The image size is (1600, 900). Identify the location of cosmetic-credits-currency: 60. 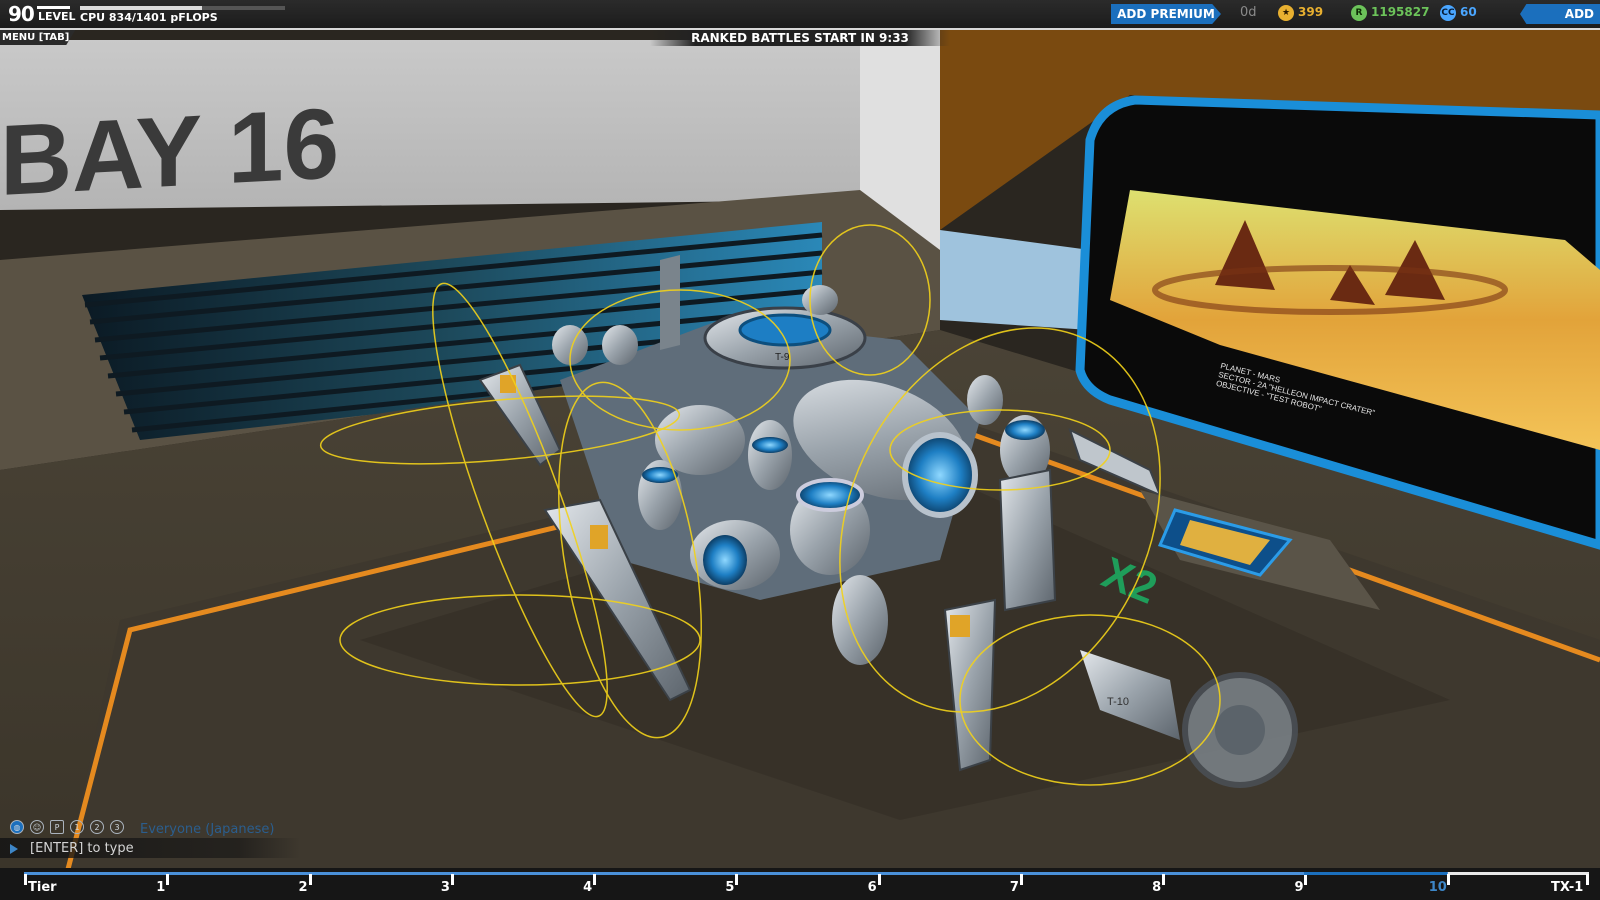
(1468, 12).